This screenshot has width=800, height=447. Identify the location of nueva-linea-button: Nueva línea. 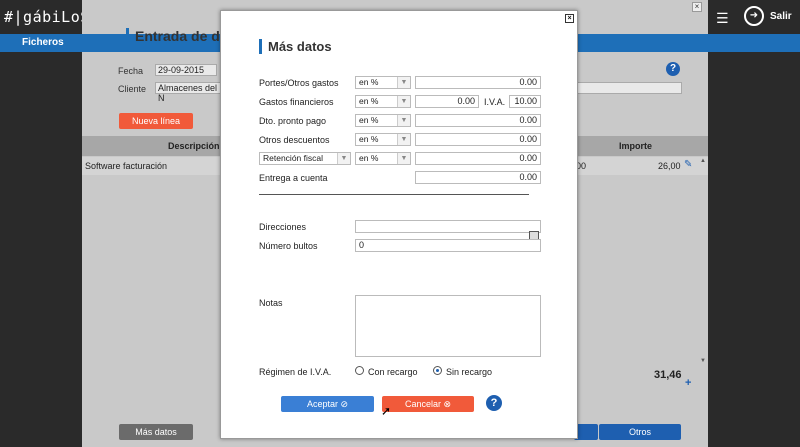
(156, 121).